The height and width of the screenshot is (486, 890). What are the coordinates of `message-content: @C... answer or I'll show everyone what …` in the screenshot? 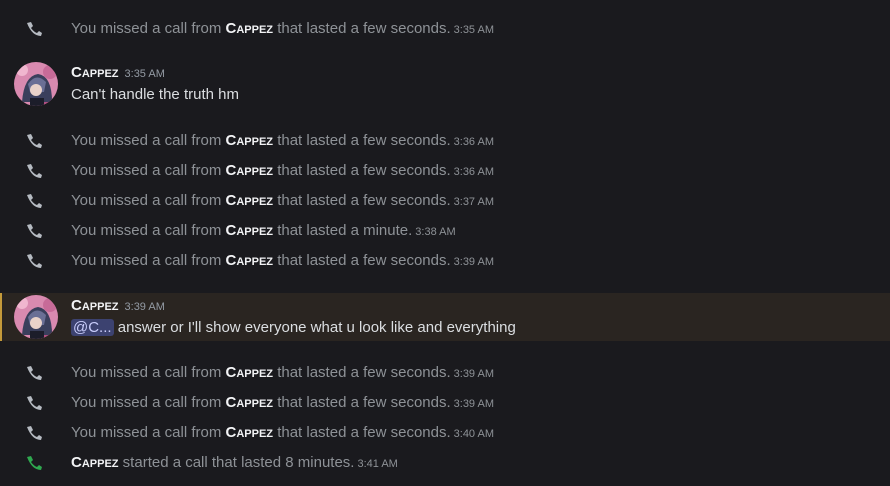 It's located at (293, 328).